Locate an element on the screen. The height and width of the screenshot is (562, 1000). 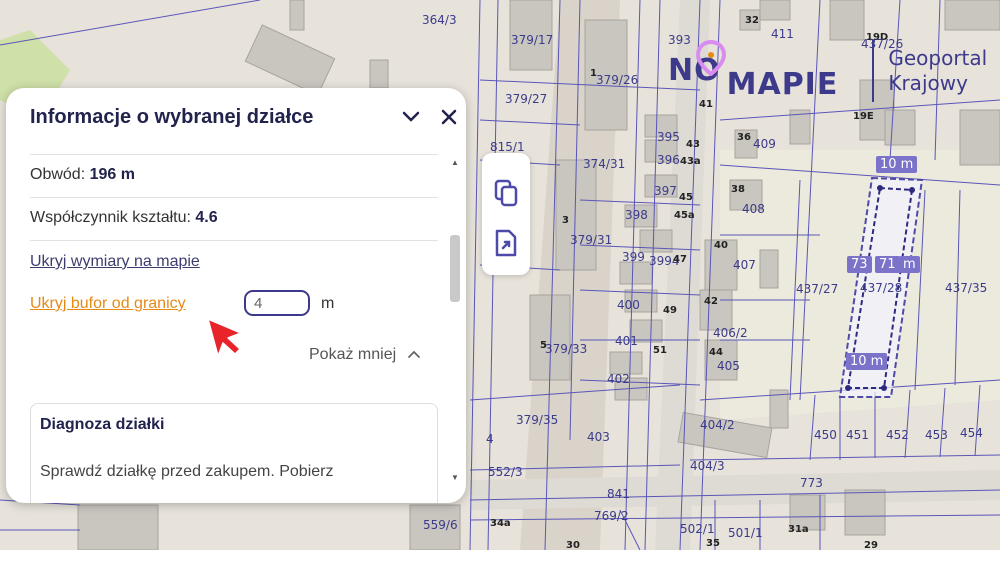
logo-geoportal: Geoportal Krajowy is located at coordinates (937, 71).